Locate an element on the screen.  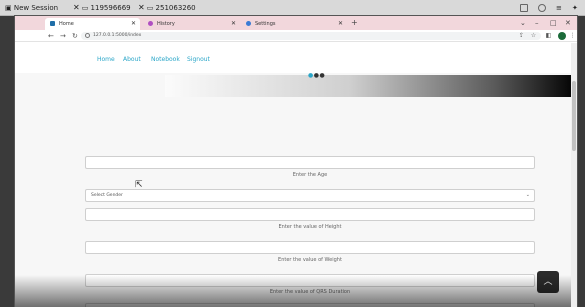
maximize-button: □ is located at coordinates (553, 23).